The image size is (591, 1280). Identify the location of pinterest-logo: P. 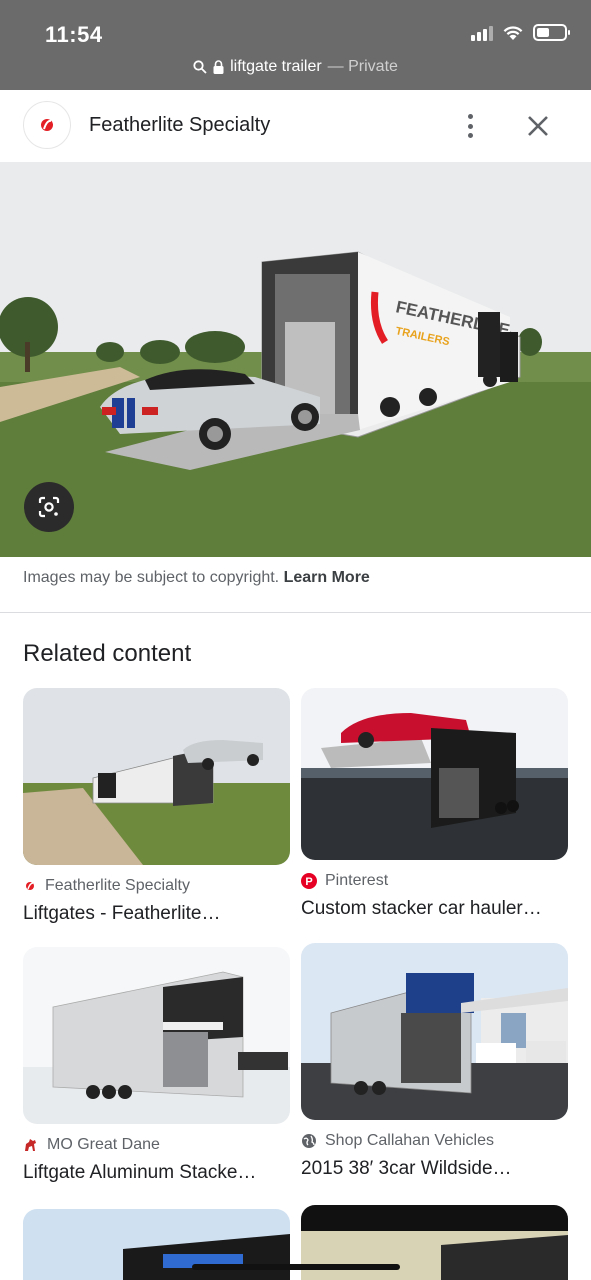
(309, 881).